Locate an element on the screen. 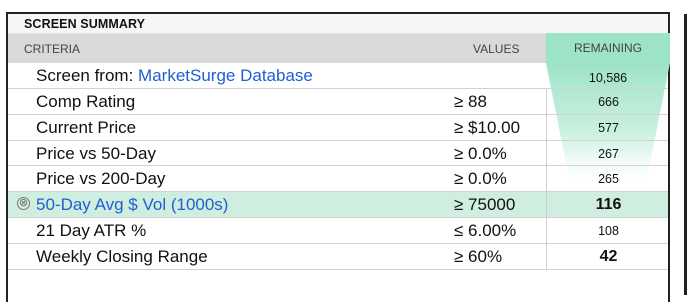  source-prefix: Screen from: is located at coordinates (87, 75).